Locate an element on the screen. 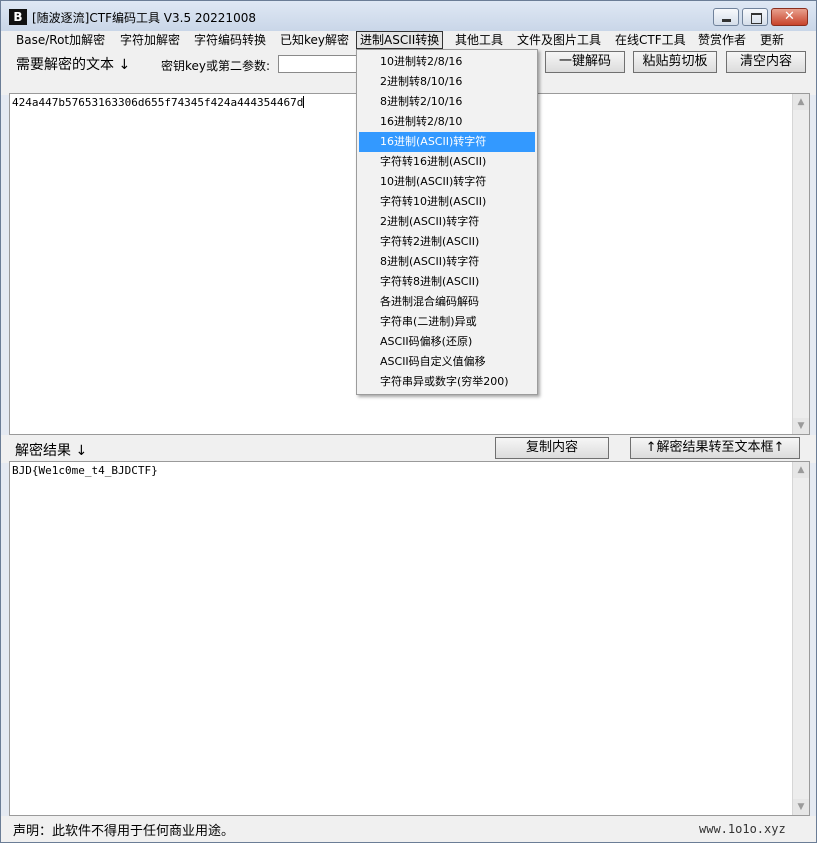  result-scrollbar: ▲ ▼ is located at coordinates (800, 638).